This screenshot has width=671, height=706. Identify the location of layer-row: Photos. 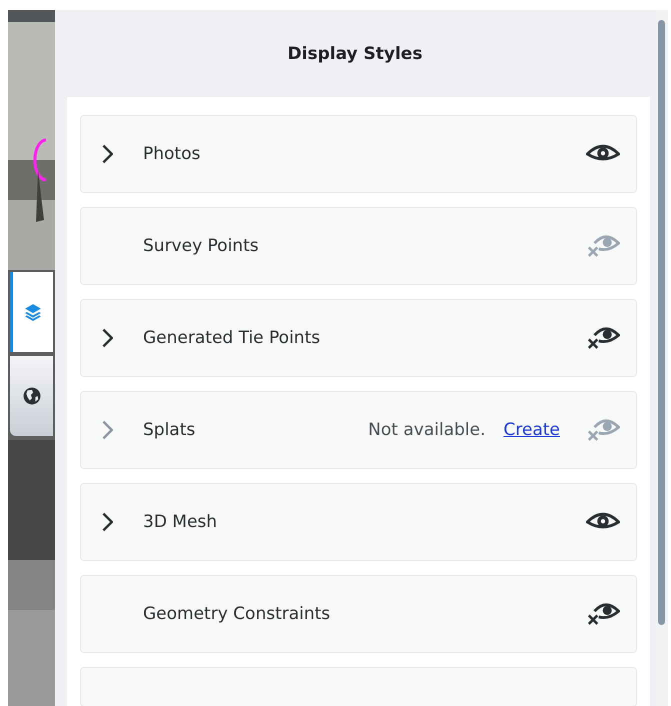
(358, 154).